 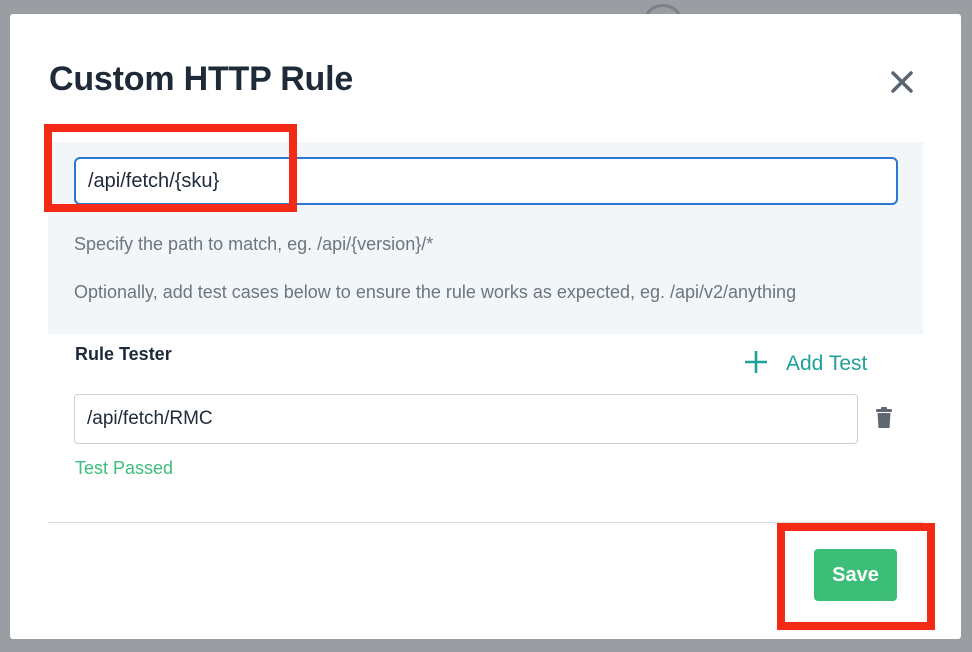 What do you see at coordinates (855, 575) in the screenshot?
I see `save-button: Save` at bounding box center [855, 575].